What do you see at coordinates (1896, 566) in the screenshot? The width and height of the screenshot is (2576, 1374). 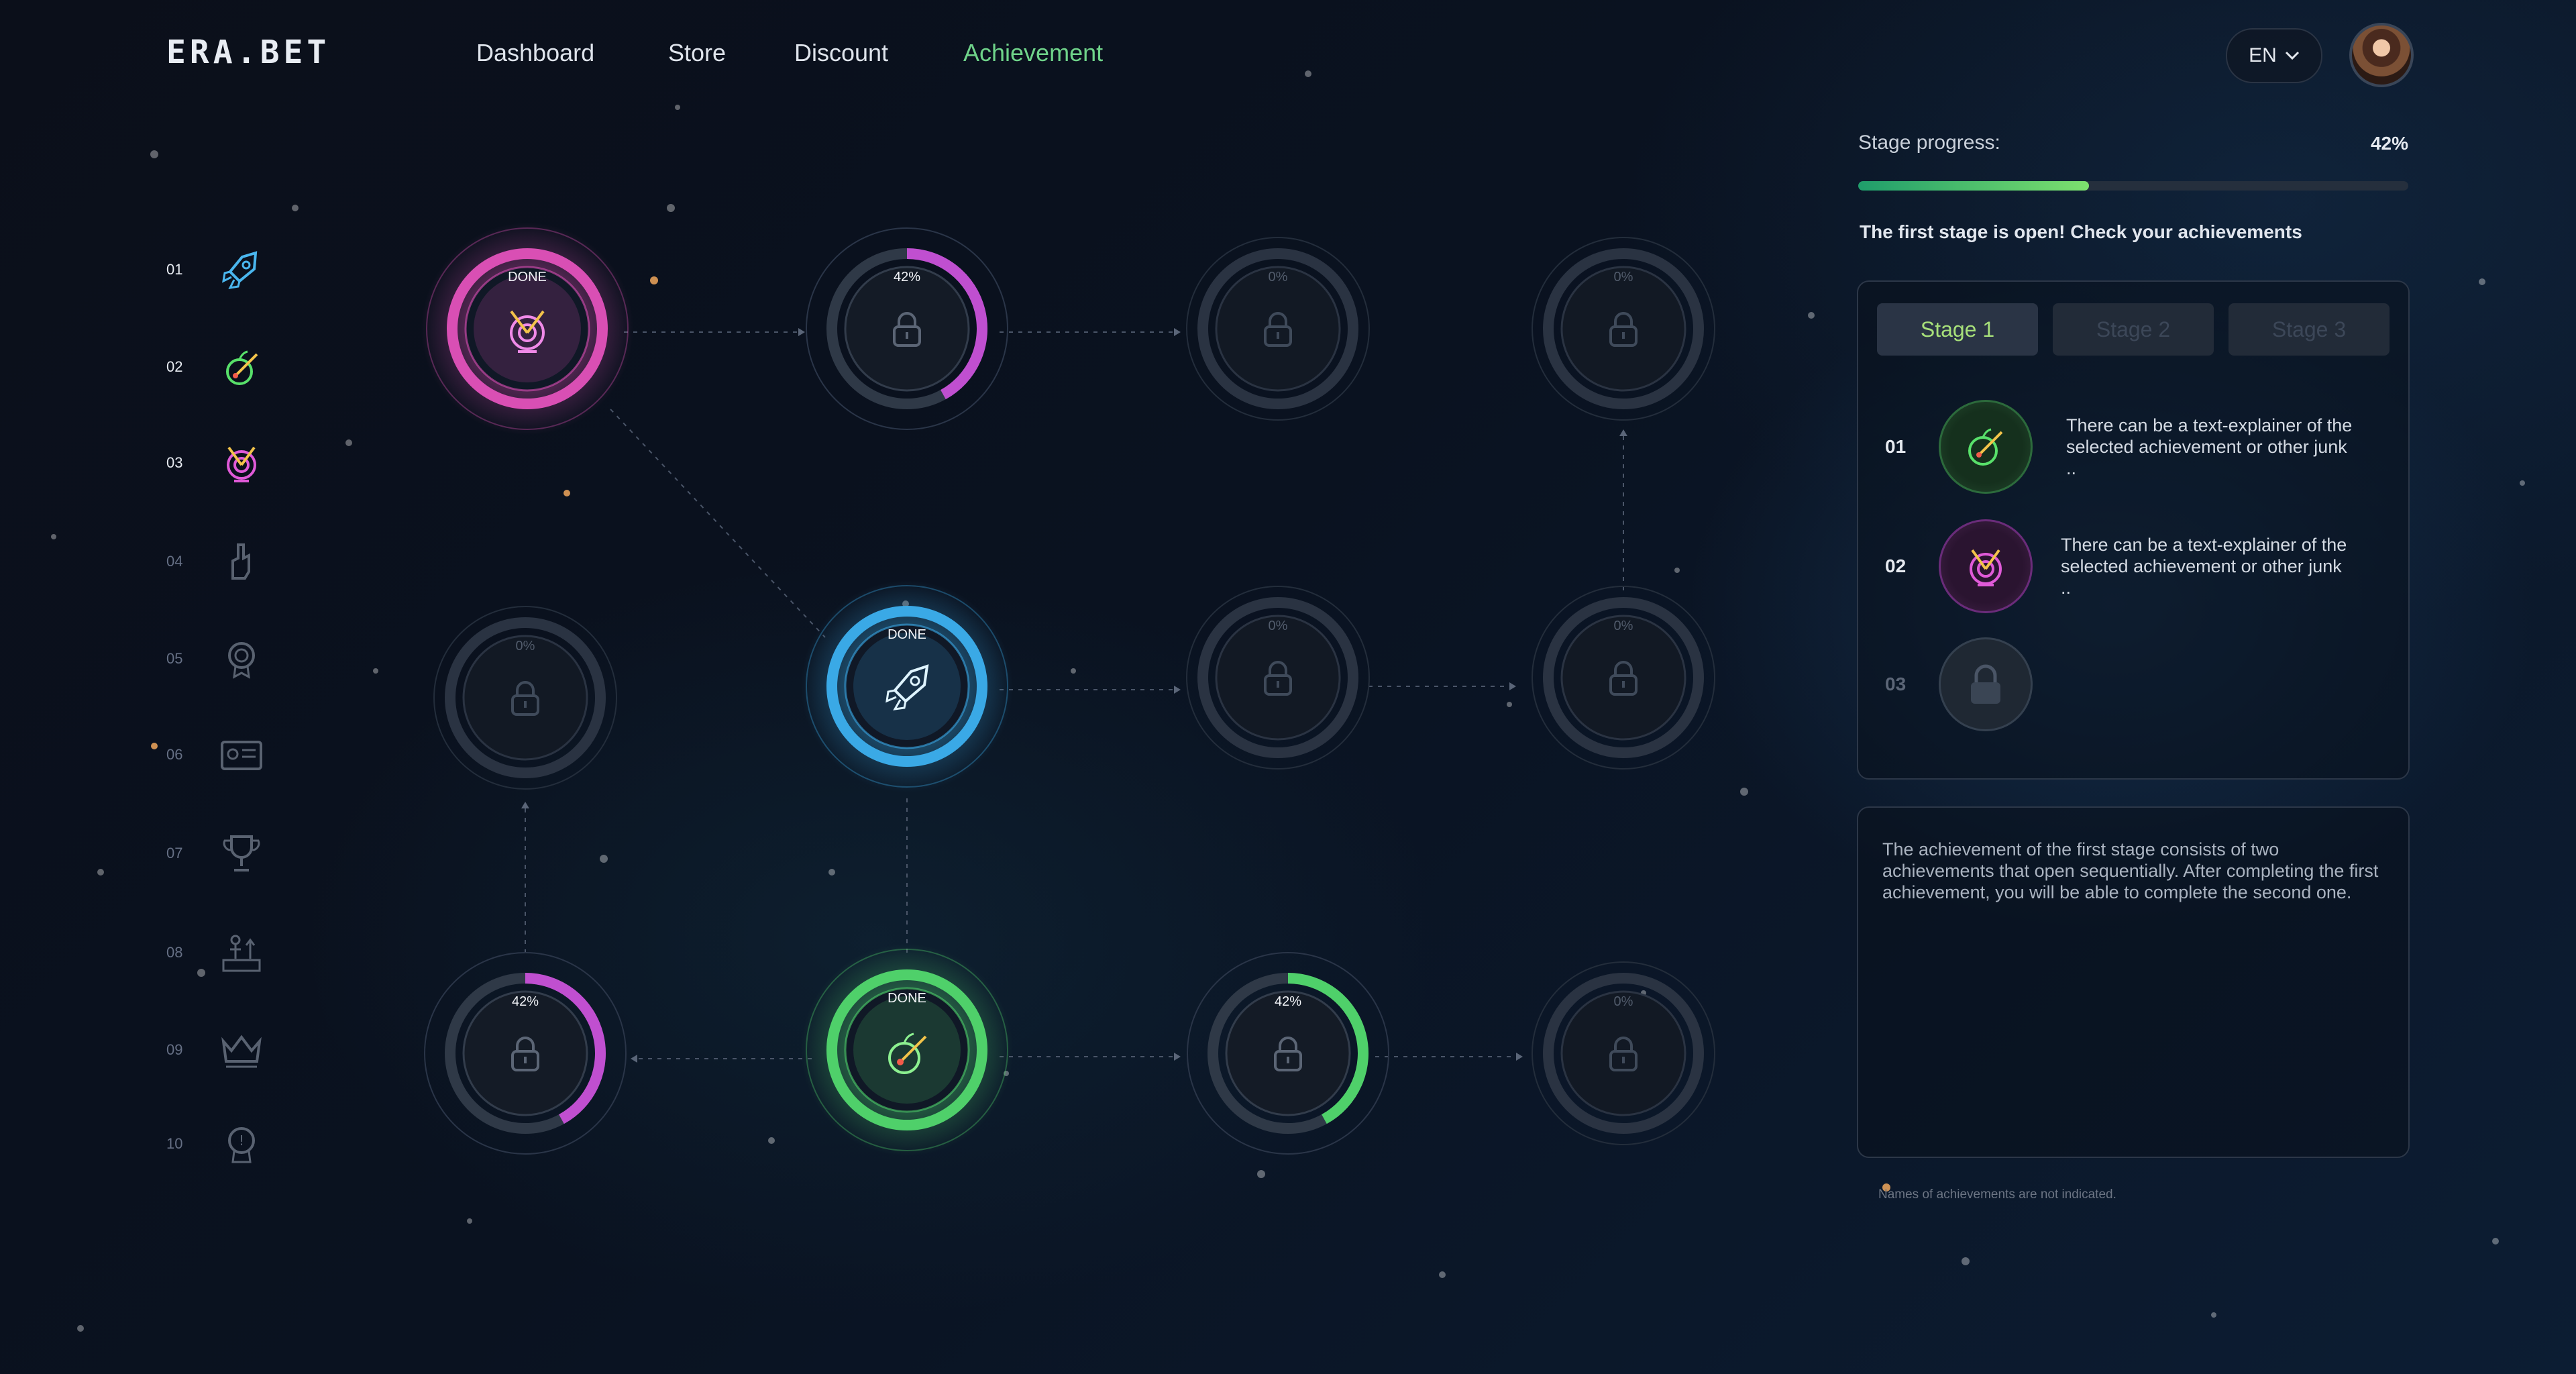 I see `achievement-number: 02` at bounding box center [1896, 566].